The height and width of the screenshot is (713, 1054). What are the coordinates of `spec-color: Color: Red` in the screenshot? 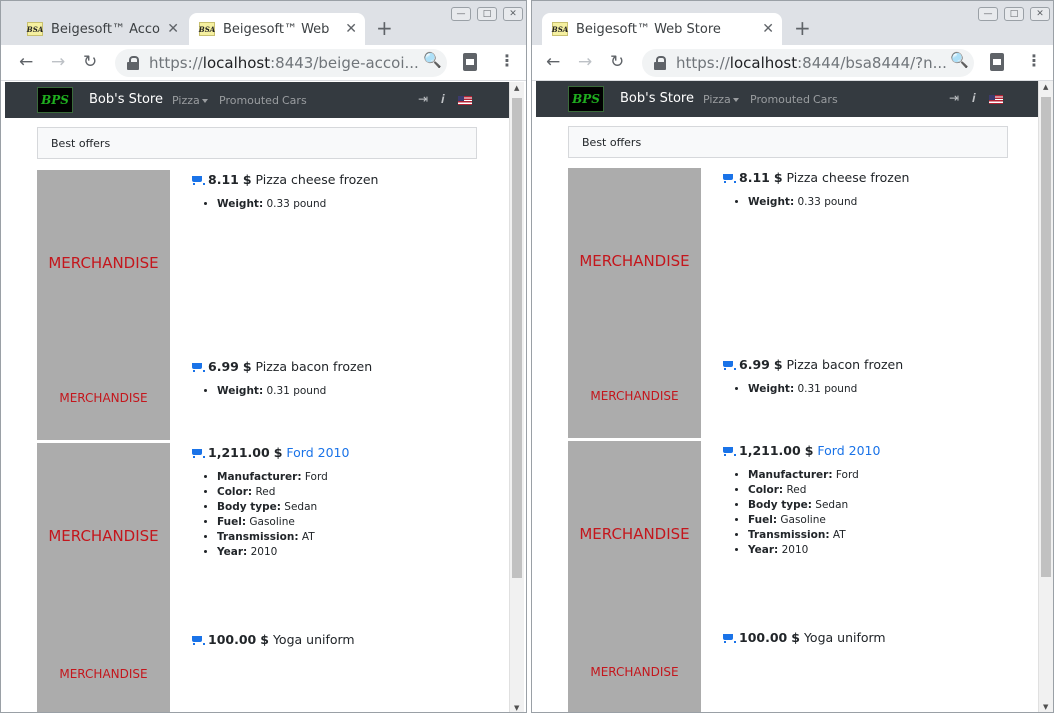 It's located at (353, 492).